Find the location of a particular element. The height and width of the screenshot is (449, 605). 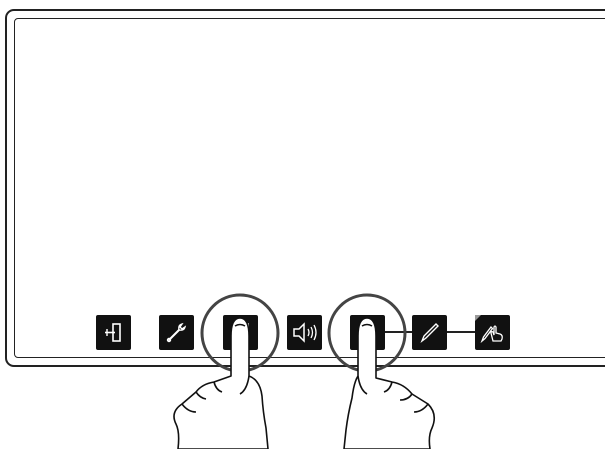

touch-toggle-button is located at coordinates (240, 332).